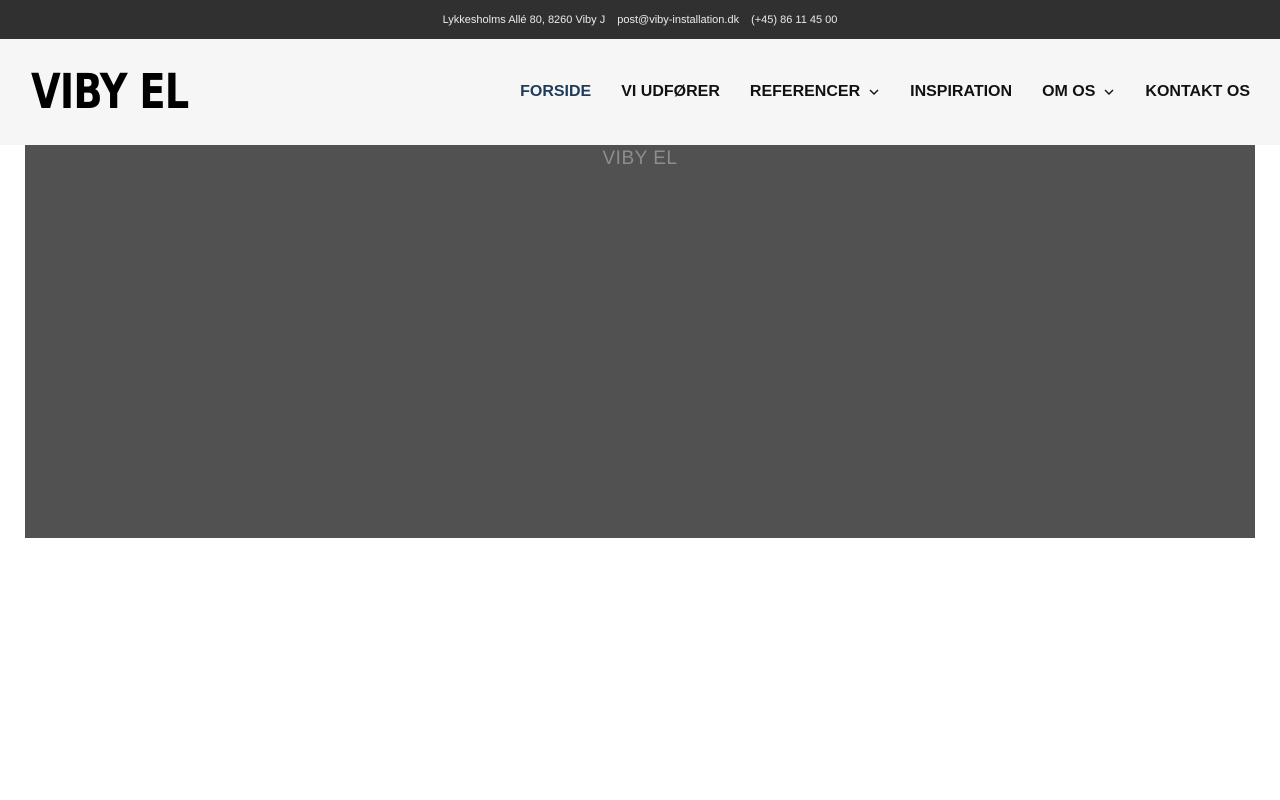 The width and height of the screenshot is (1280, 800). Describe the element at coordinates (805, 91) in the screenshot. I see `nav-label: REFERENCER` at that location.